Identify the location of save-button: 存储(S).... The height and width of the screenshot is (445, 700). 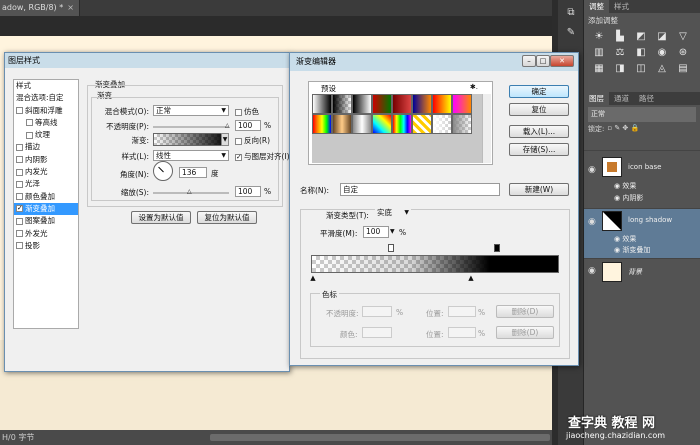
(539, 149).